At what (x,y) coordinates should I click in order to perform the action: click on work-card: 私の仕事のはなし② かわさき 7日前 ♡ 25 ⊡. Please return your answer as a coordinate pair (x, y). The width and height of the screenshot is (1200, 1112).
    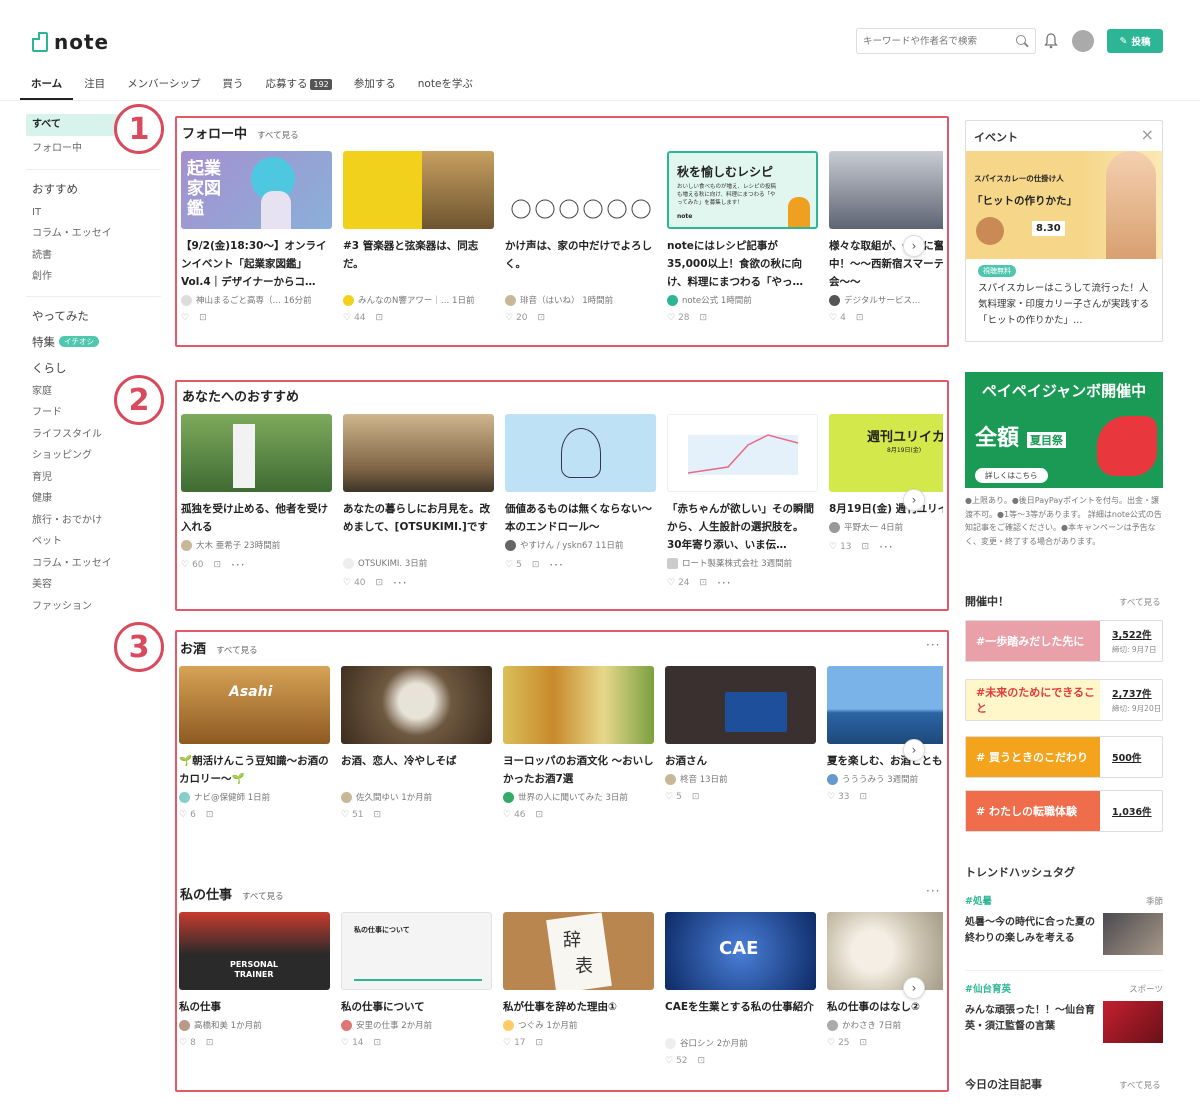
    Looking at the image, I should click on (885, 989).